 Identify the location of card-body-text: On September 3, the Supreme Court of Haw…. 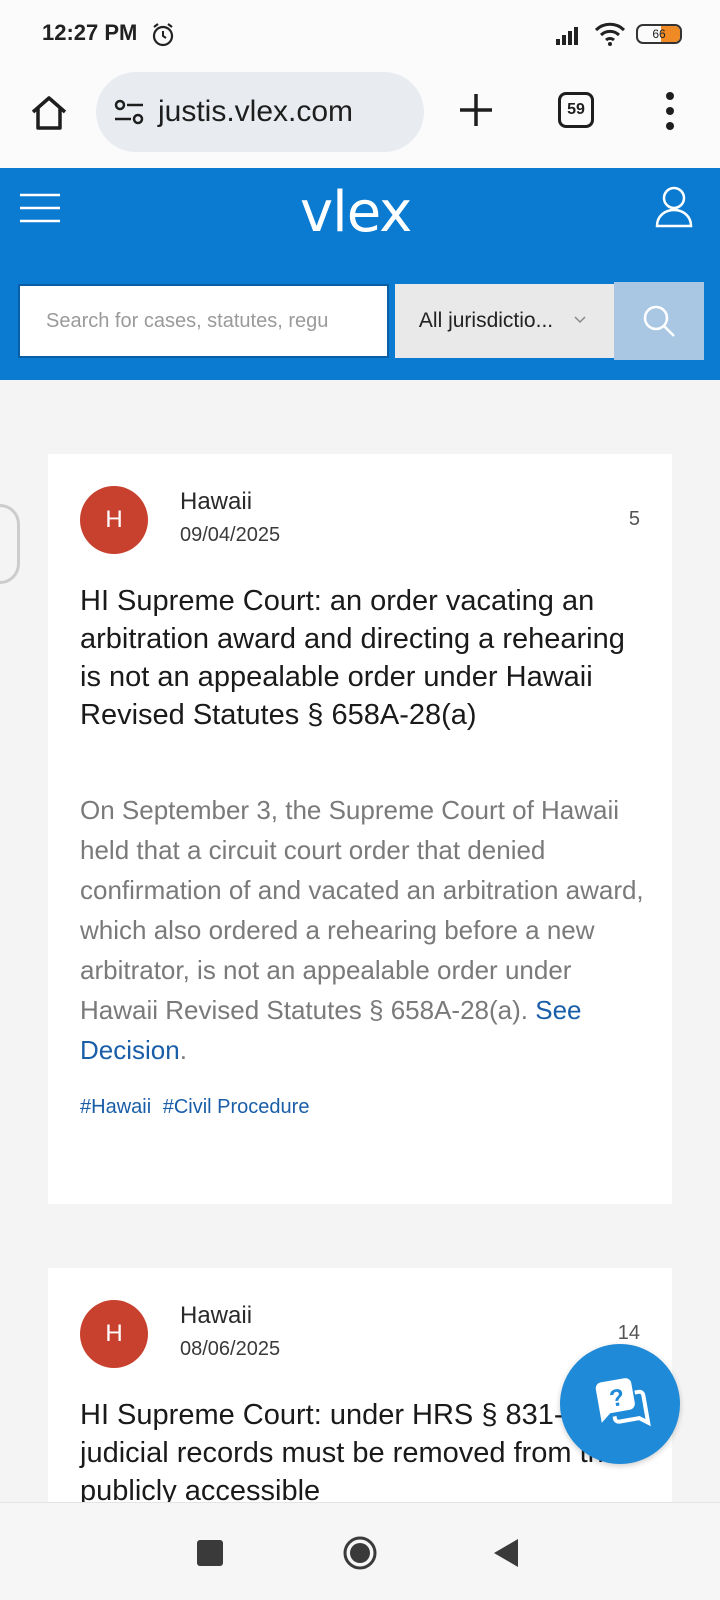
(362, 910).